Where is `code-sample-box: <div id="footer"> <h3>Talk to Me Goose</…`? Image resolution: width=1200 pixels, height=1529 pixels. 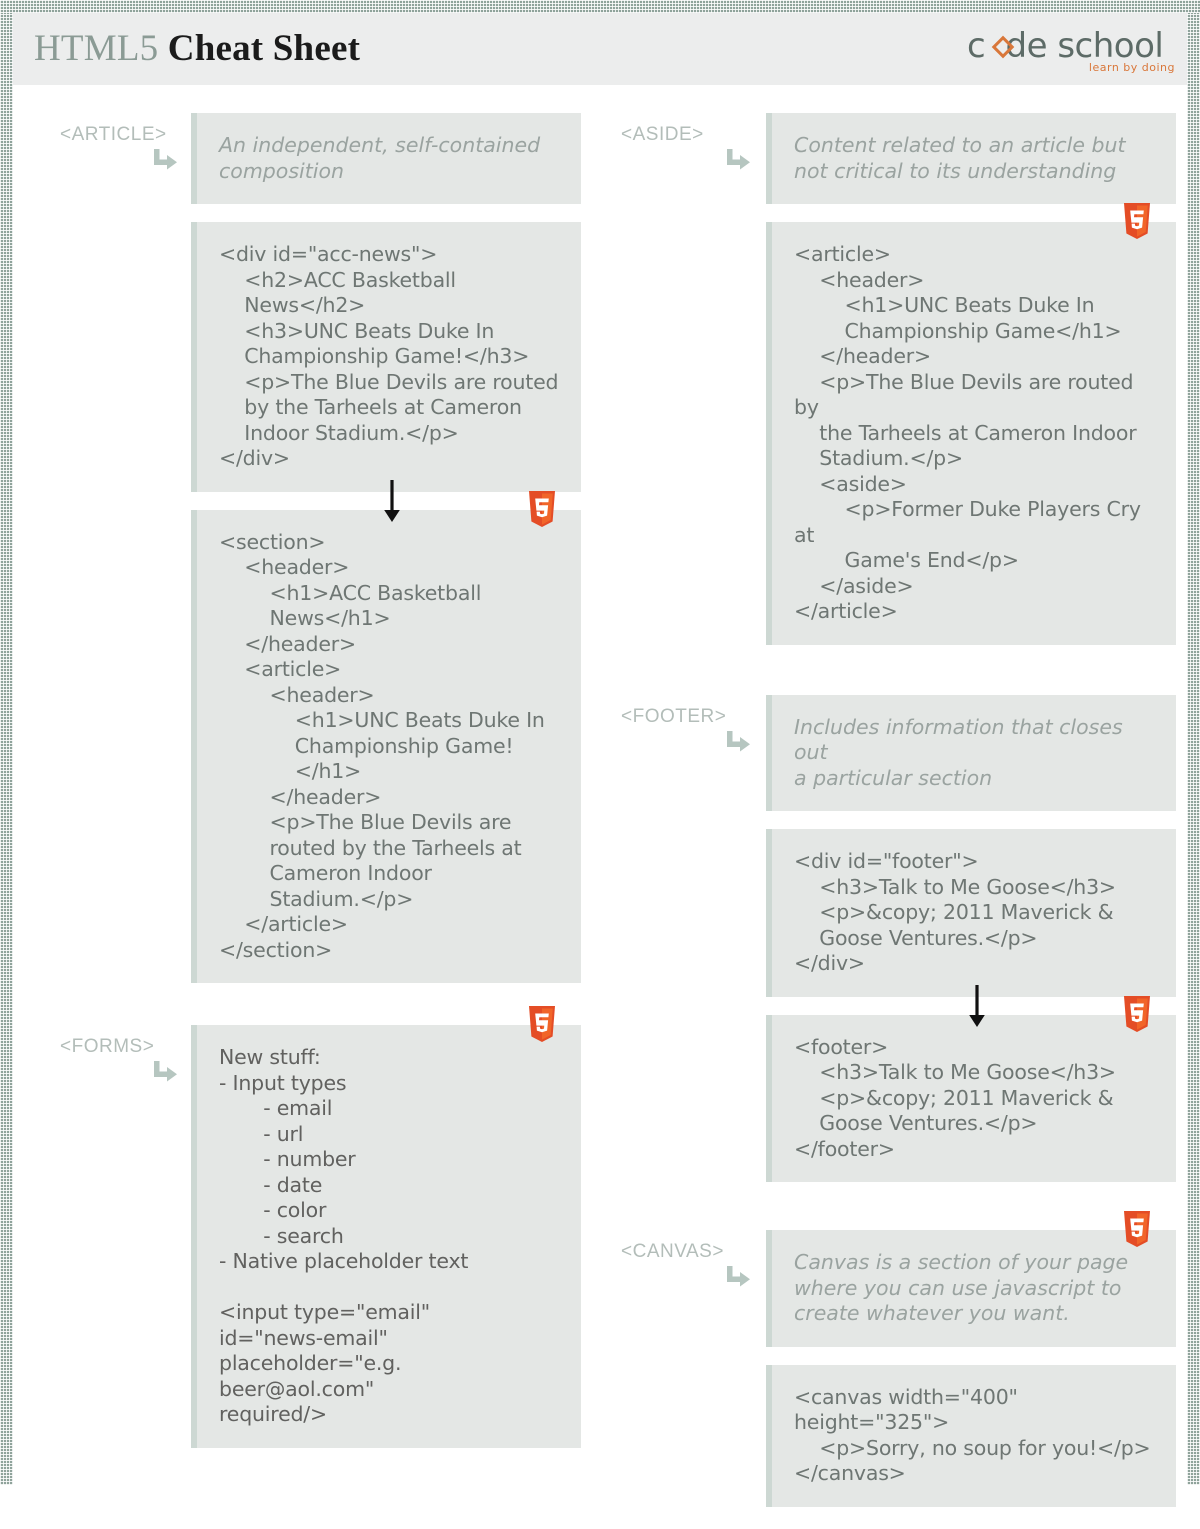
code-sample-box: <div id="footer"> <h3>Talk to Me Goose</… is located at coordinates (971, 913).